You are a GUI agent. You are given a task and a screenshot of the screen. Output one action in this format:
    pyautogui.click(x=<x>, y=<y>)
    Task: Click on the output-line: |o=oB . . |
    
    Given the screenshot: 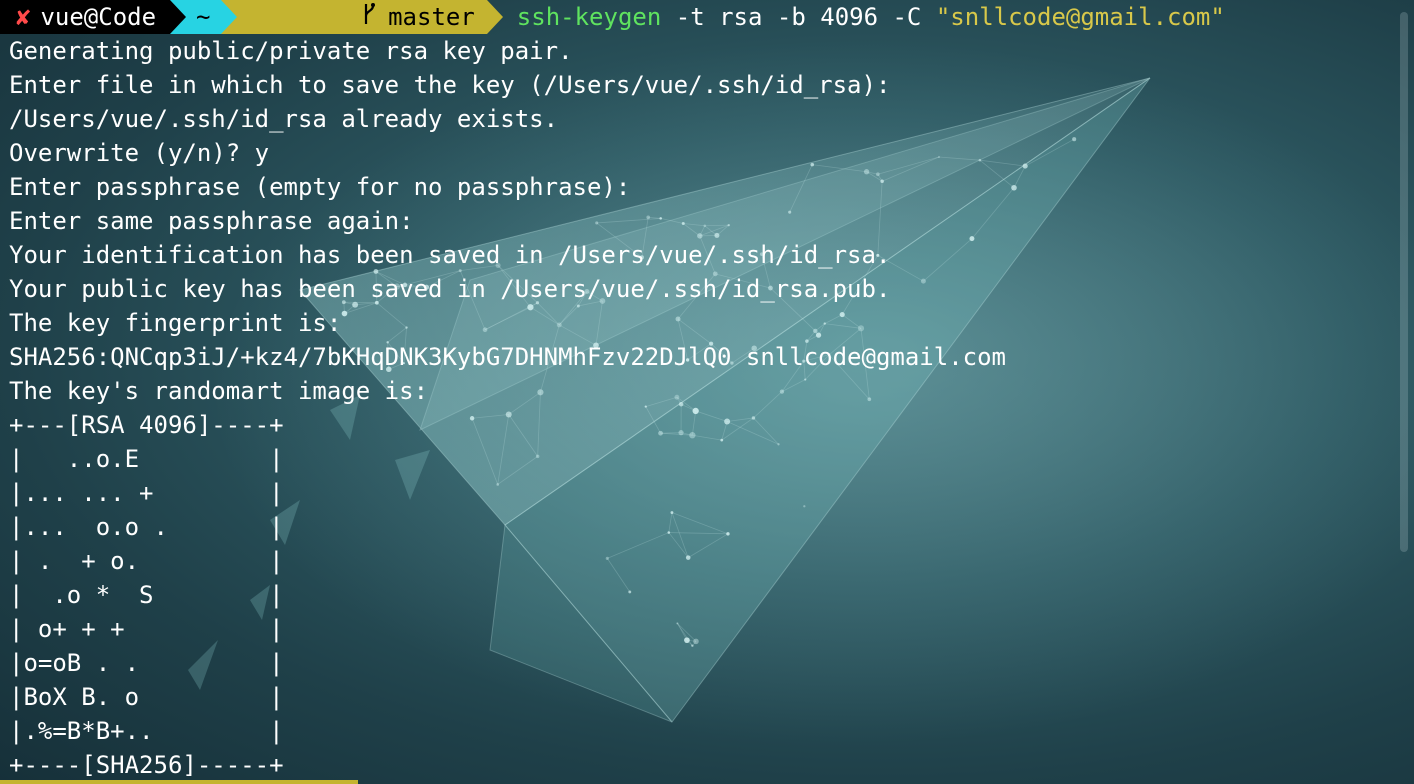 What is the action you would take?
    pyautogui.click(x=146, y=663)
    